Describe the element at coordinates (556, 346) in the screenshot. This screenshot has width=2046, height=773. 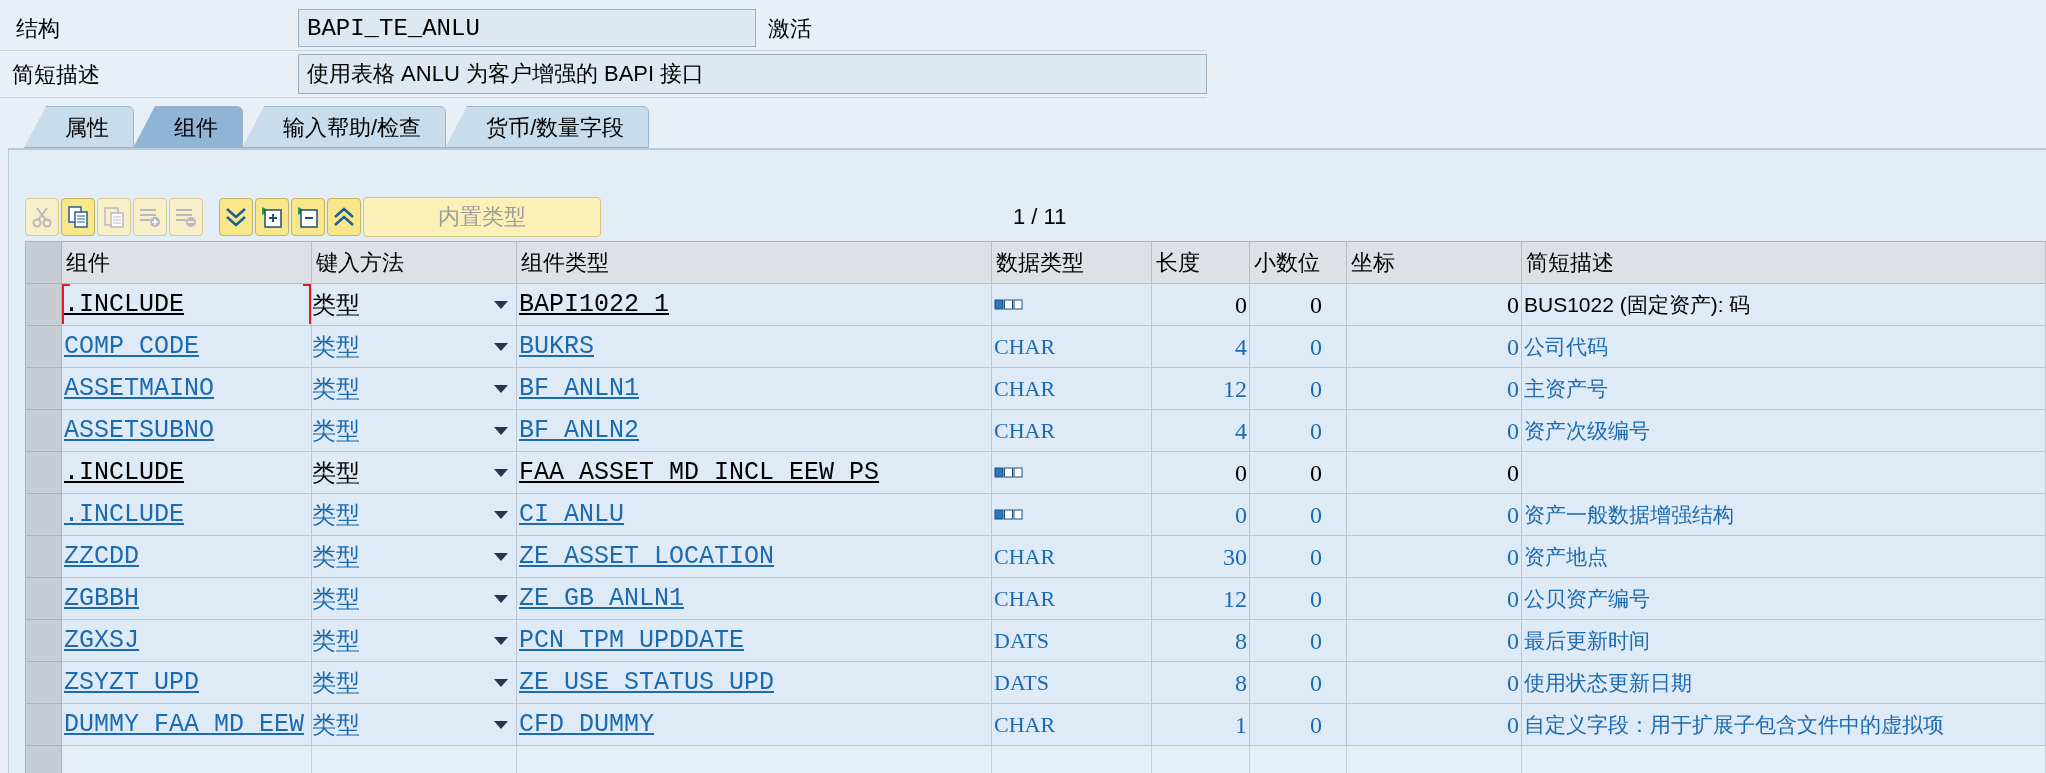
I see `component-type-link: BUKRS` at that location.